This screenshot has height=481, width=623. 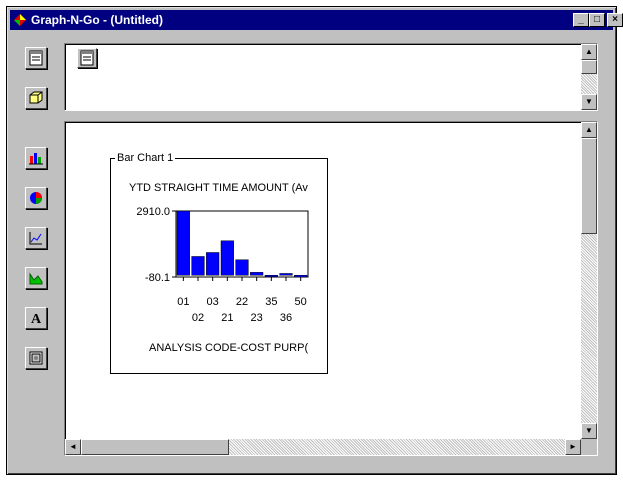 What do you see at coordinates (20, 20) in the screenshot?
I see `graph-n-go-icon` at bounding box center [20, 20].